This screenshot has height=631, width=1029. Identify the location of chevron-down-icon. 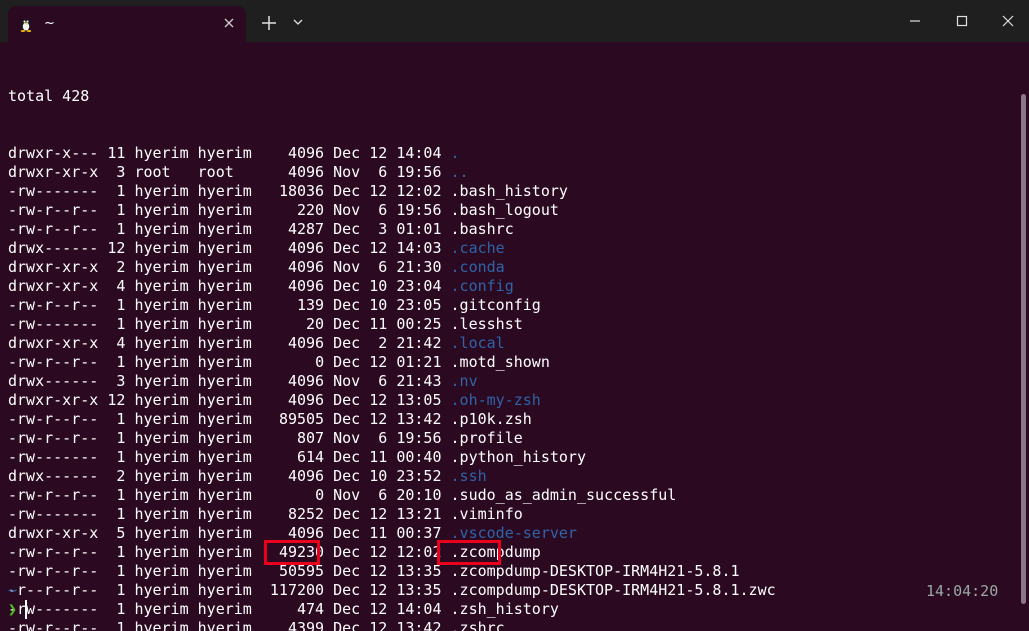
(298, 22).